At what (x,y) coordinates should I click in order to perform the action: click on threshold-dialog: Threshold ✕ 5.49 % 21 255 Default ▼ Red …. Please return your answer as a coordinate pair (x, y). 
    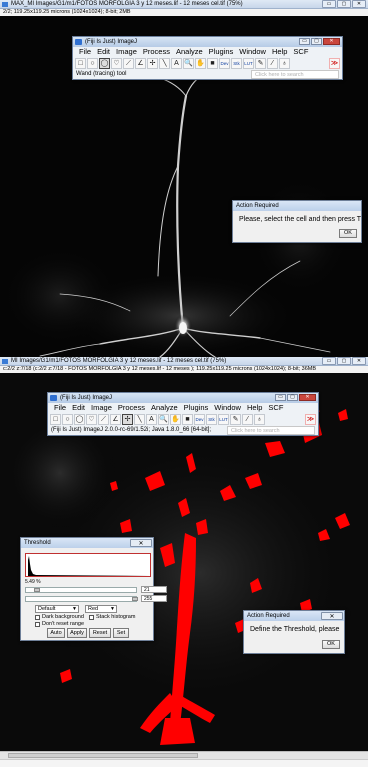
    Looking at the image, I should click on (93, 589).